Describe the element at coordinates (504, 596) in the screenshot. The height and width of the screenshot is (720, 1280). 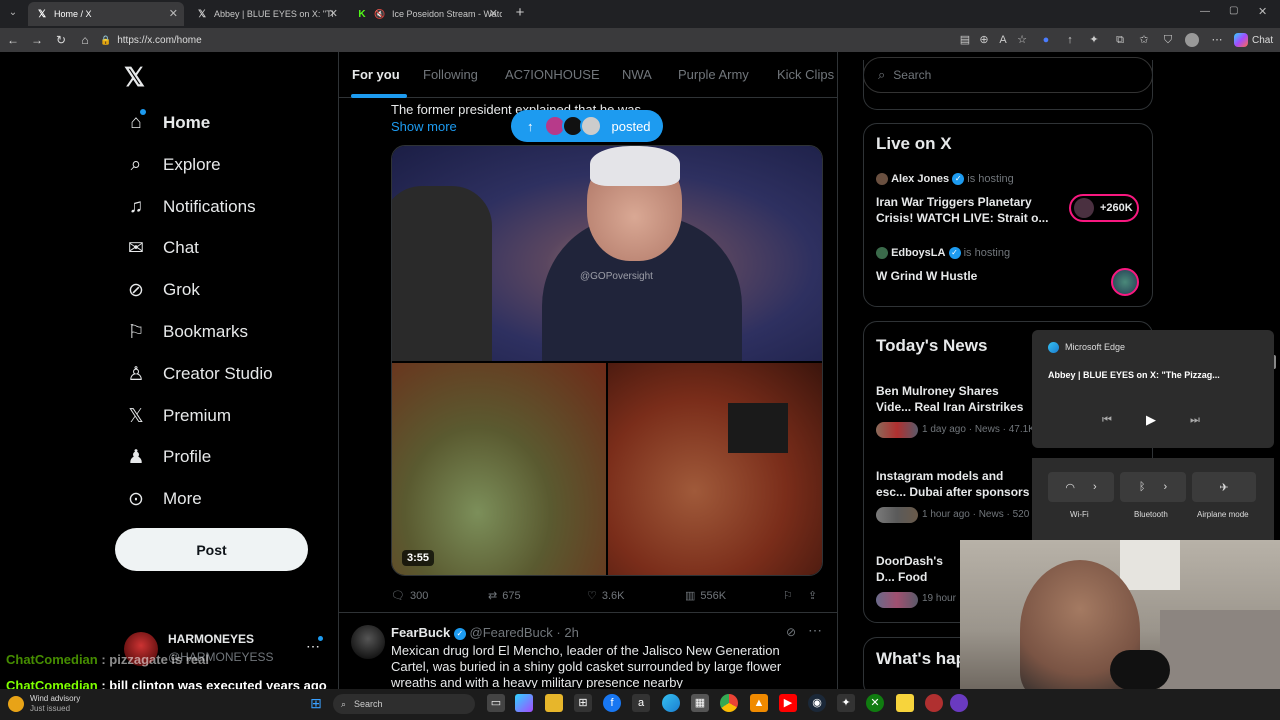
I see `repost-button: ⇄ 675` at that location.